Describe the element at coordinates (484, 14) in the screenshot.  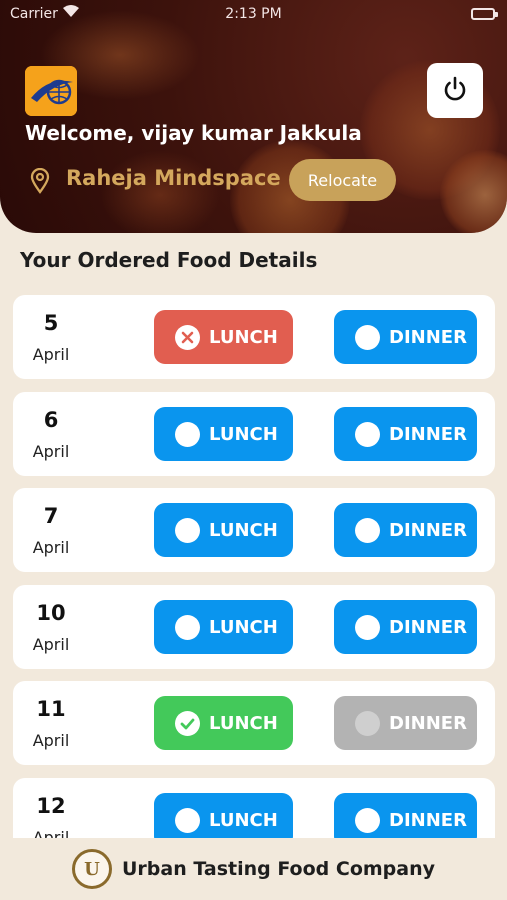
I see `battery-icon` at that location.